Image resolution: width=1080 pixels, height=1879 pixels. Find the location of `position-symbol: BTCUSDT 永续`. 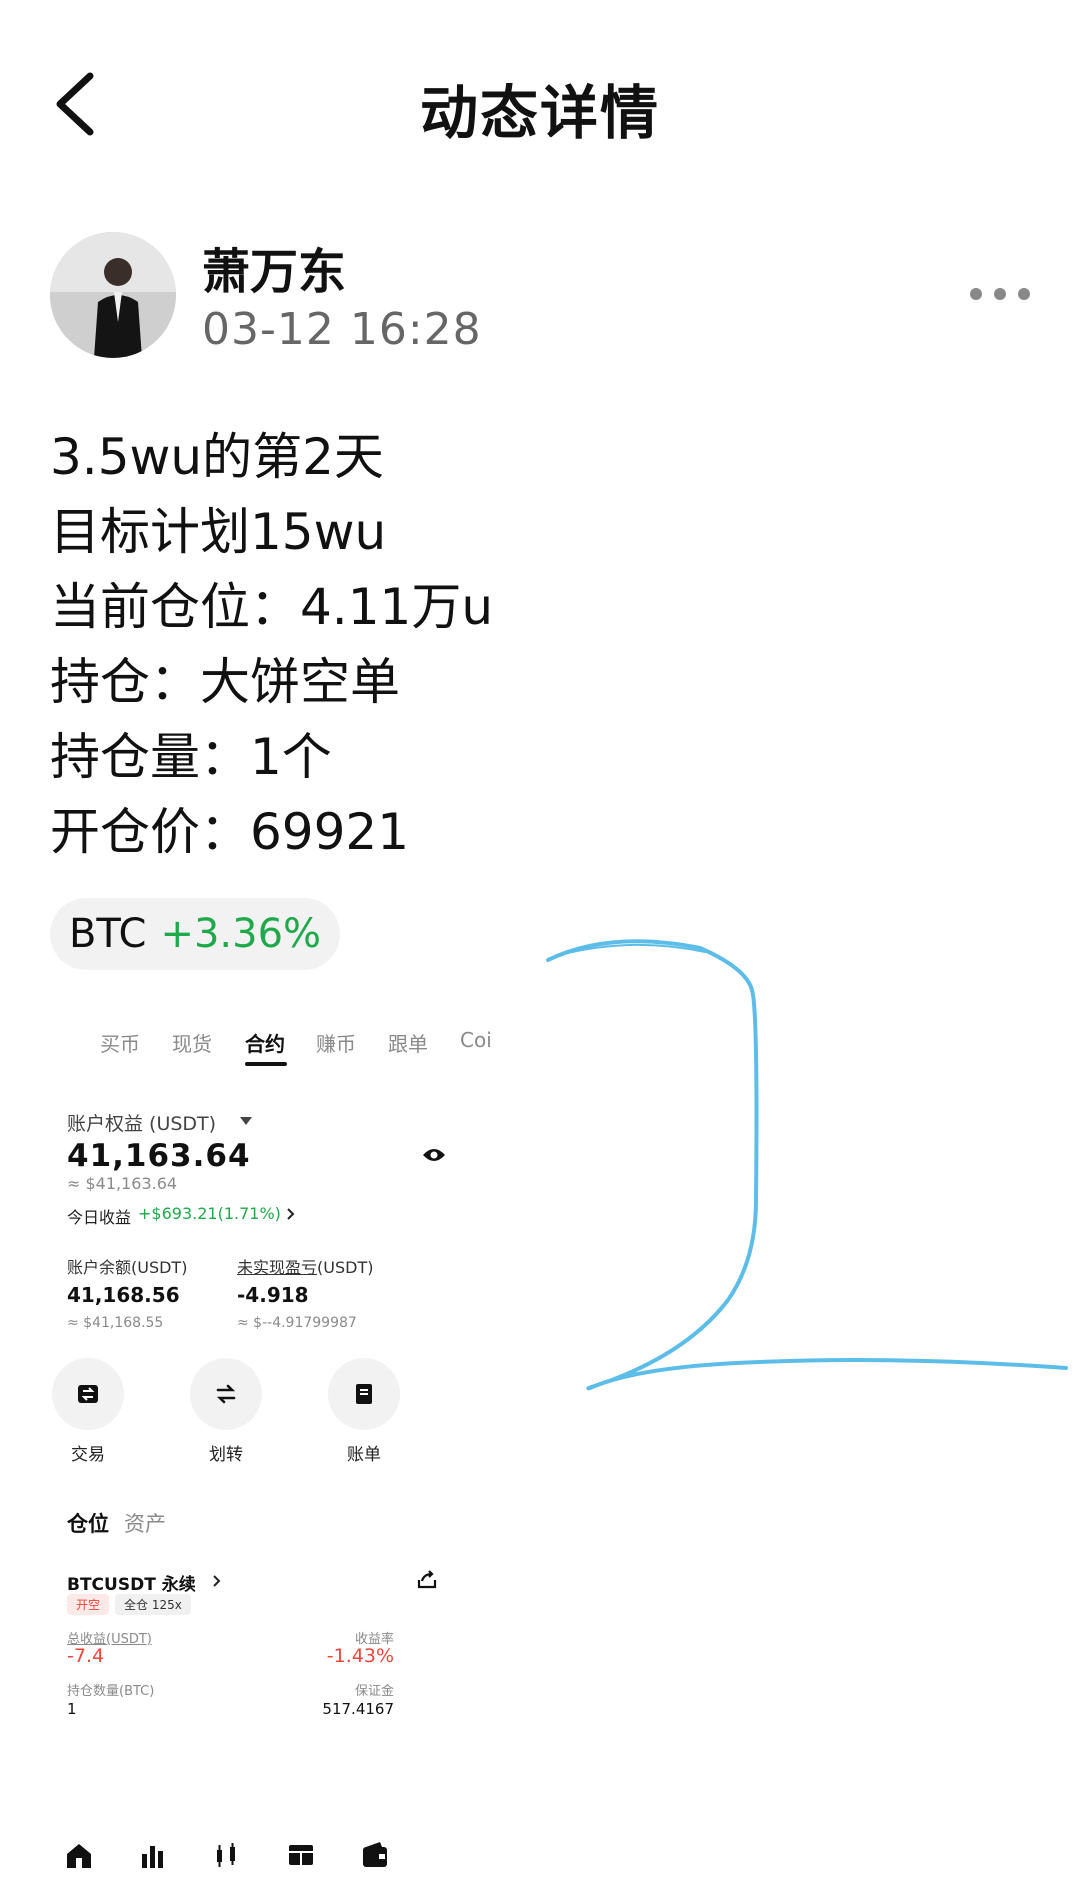

position-symbol: BTCUSDT 永续 is located at coordinates (131, 1582).